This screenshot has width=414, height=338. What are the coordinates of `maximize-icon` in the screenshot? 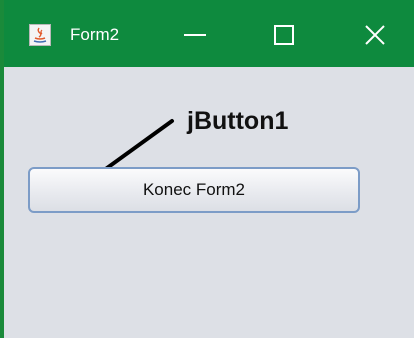 It's located at (284, 35).